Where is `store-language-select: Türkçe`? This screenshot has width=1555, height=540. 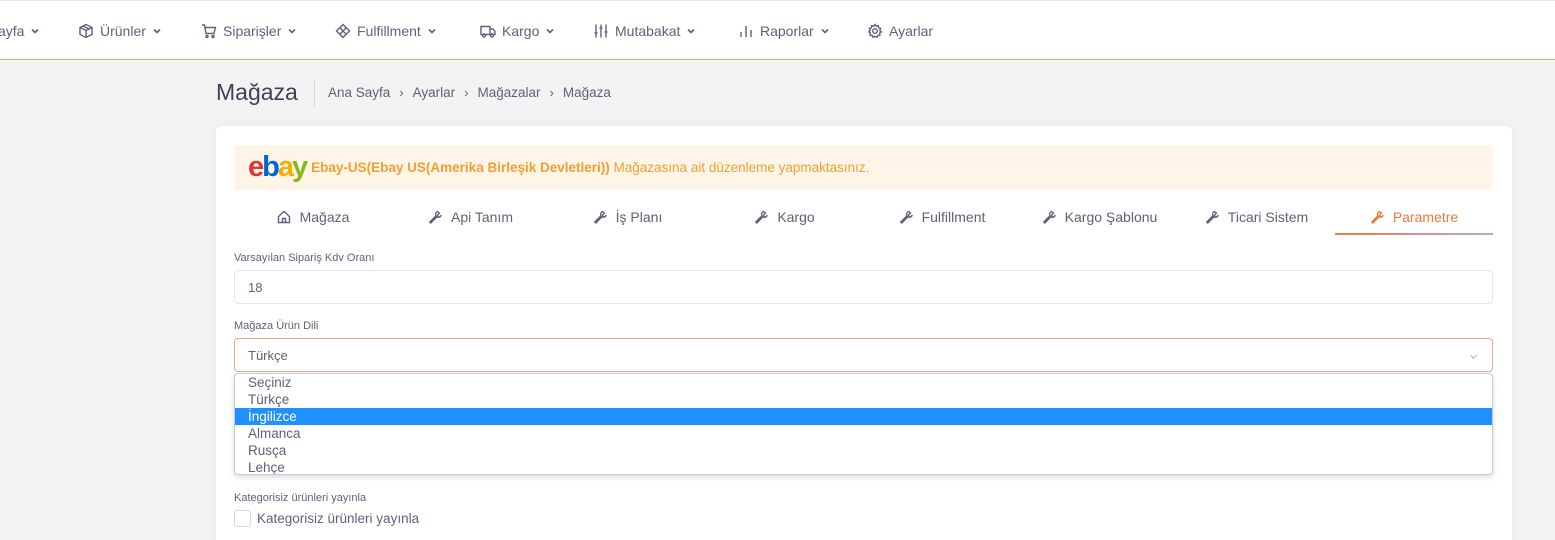 store-language-select: Türkçe is located at coordinates (863, 355).